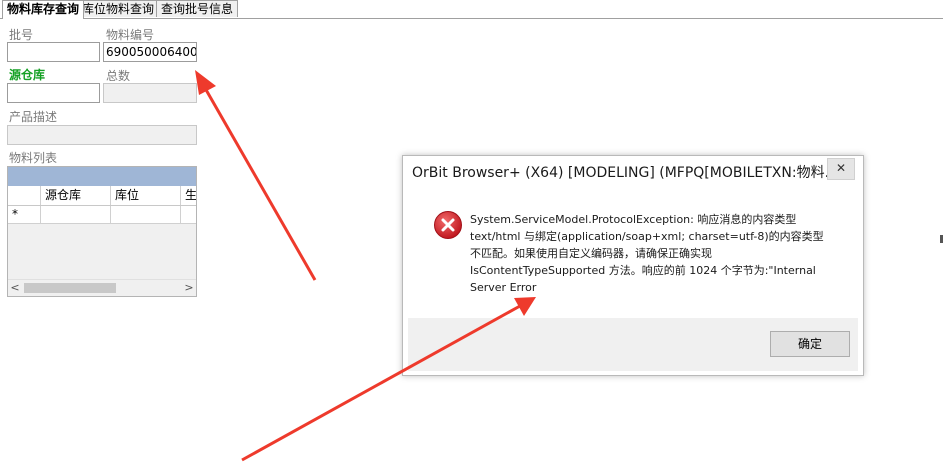 The height and width of the screenshot is (465, 943). I want to click on arrow-to-material-code, so click(256, 175).